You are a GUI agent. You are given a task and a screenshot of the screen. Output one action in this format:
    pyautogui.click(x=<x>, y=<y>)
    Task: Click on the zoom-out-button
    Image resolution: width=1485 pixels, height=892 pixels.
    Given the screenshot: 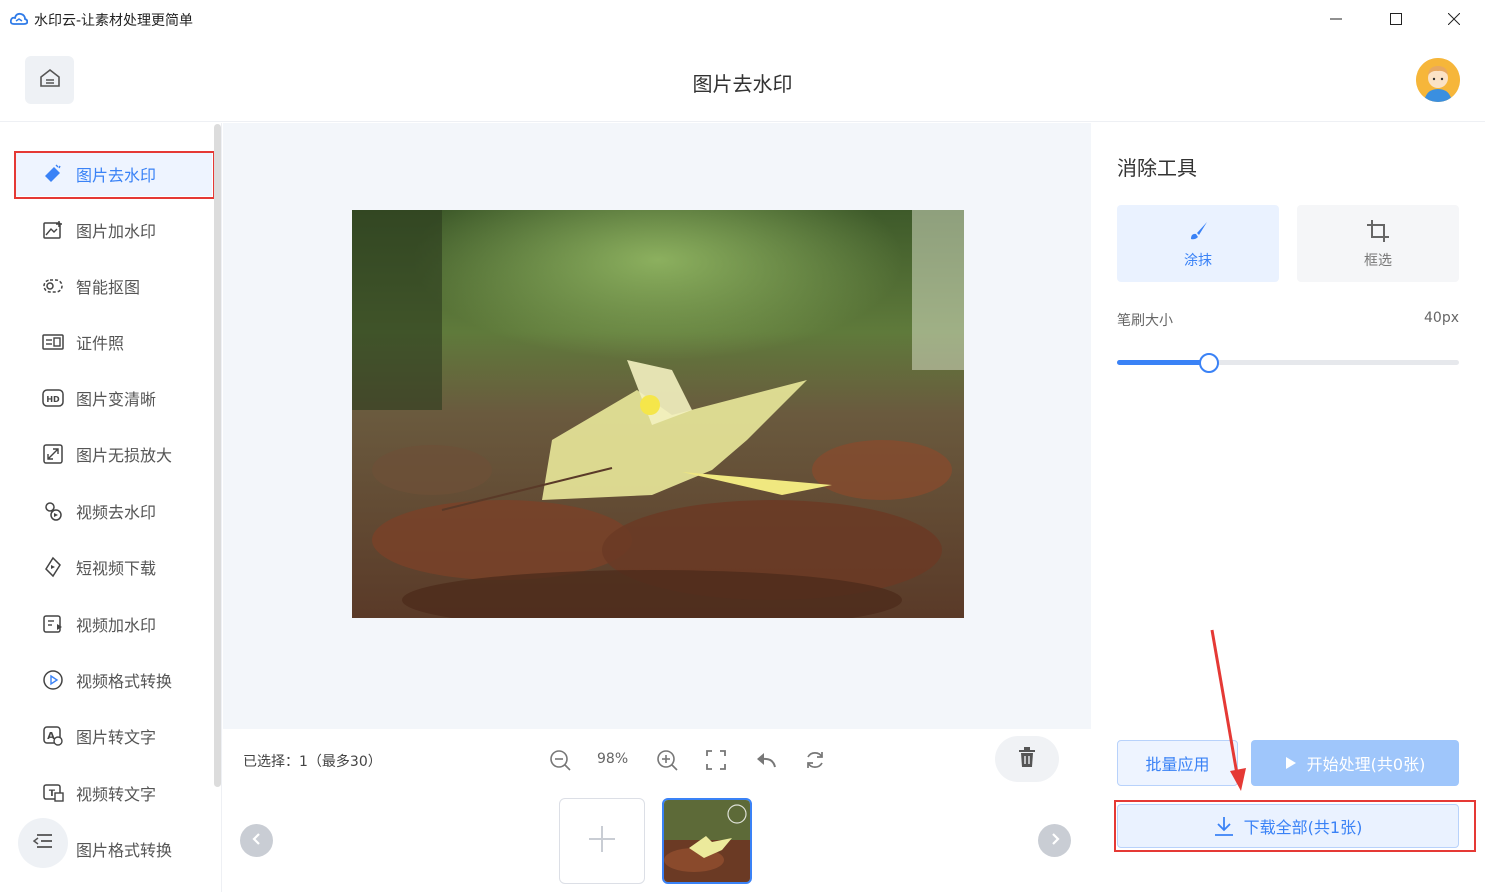 What is the action you would take?
    pyautogui.click(x=560, y=760)
    